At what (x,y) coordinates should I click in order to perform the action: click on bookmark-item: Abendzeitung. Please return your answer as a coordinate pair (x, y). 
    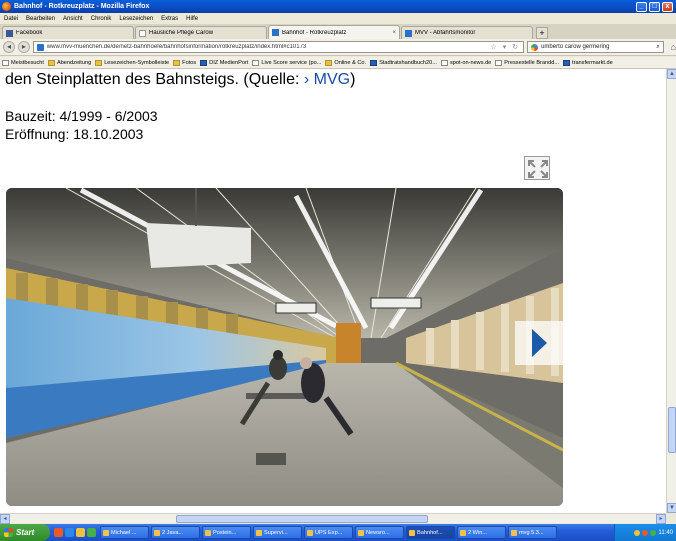
    Looking at the image, I should click on (69, 62).